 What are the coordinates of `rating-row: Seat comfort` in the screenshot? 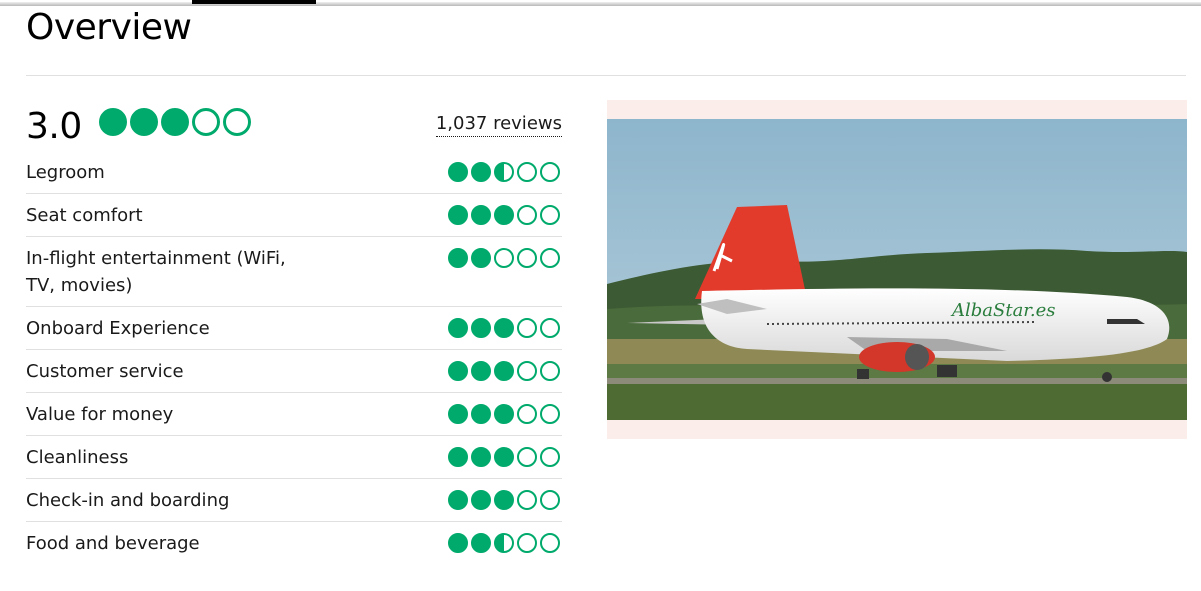 It's located at (294, 215).